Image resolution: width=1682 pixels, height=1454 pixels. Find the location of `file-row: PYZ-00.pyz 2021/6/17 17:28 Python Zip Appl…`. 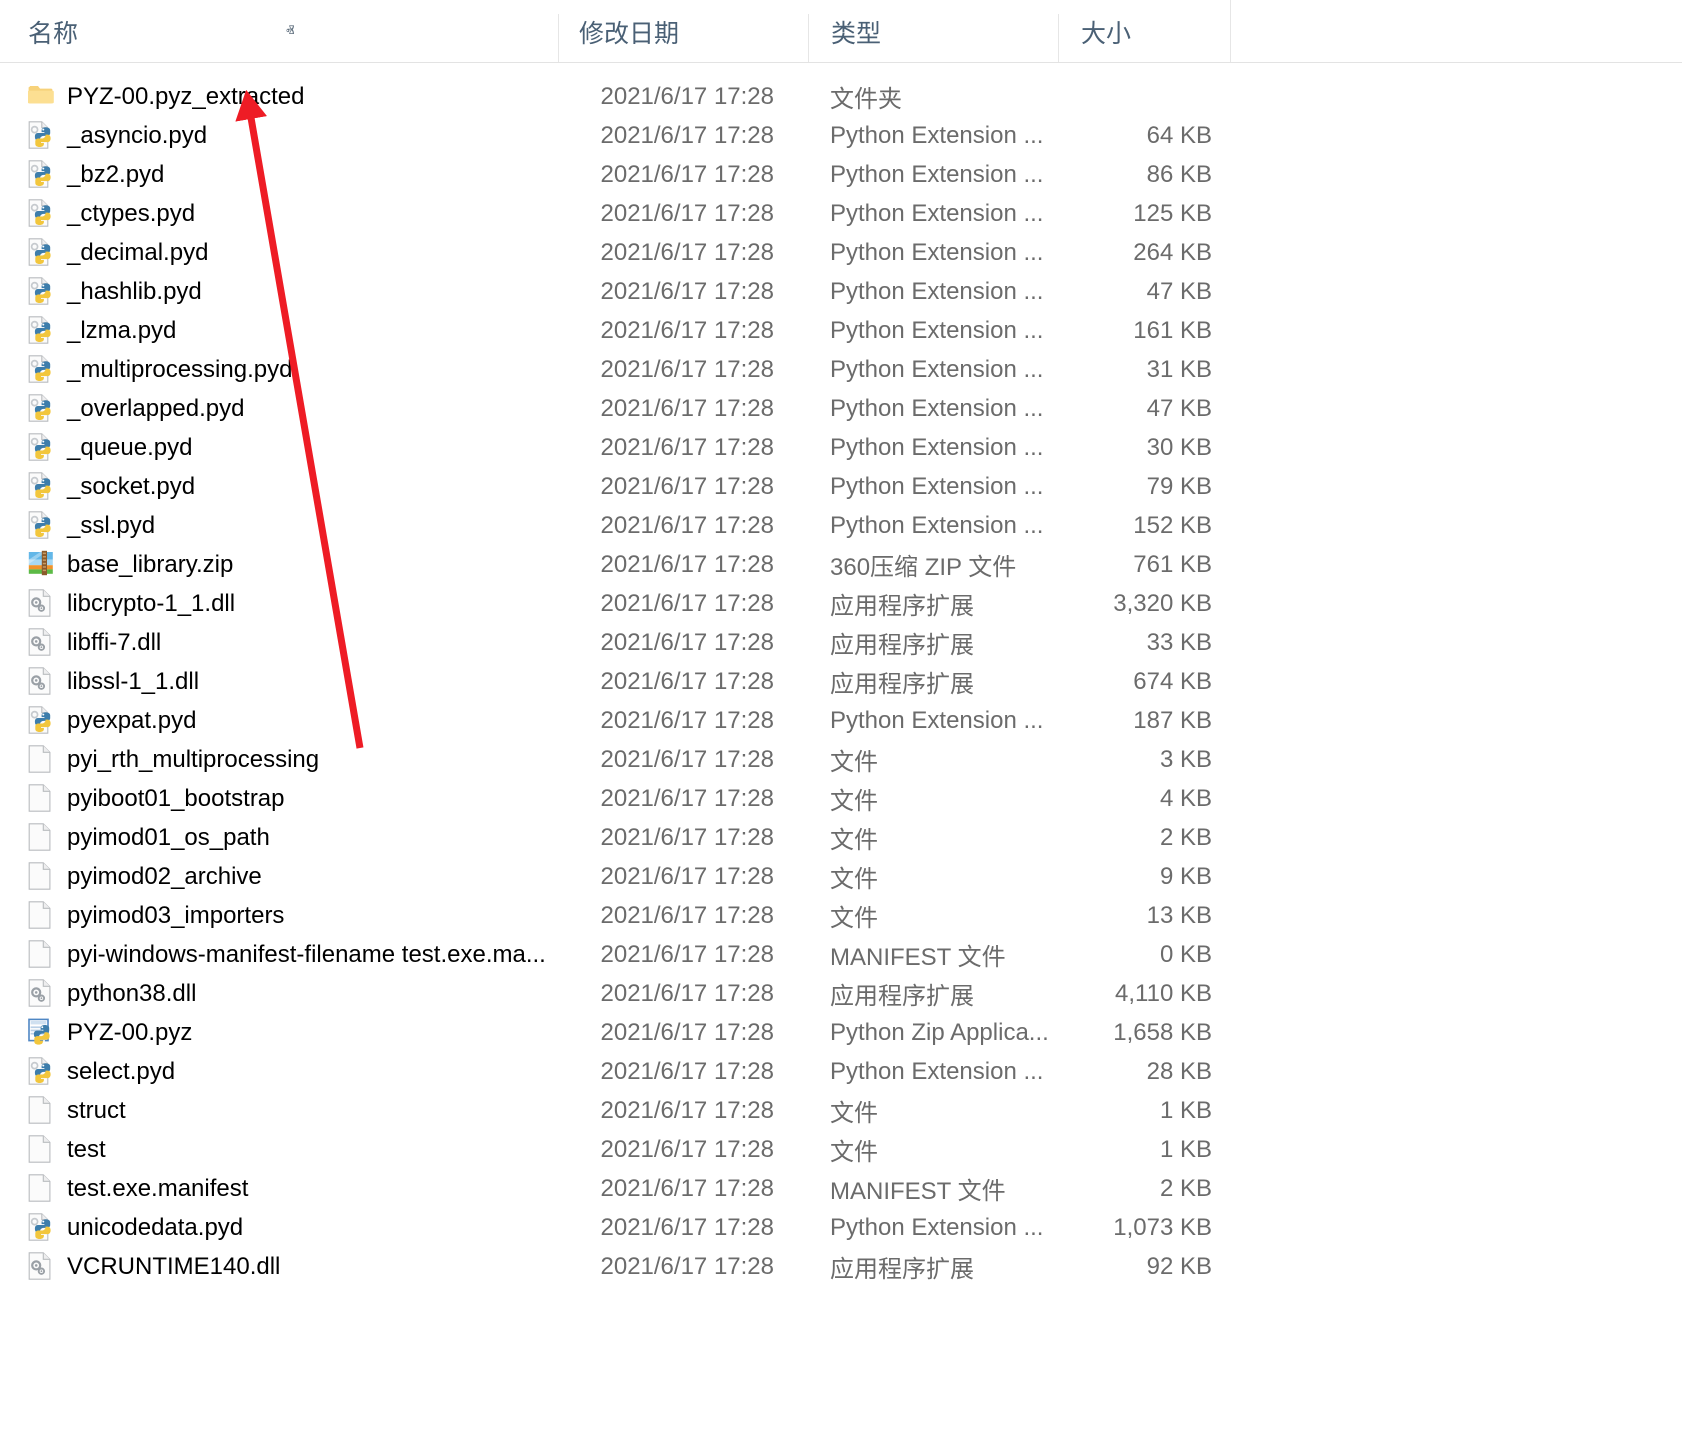

file-row: PYZ-00.pyz 2021/6/17 17:28 Python Zip Appl… is located at coordinates (841, 1032).